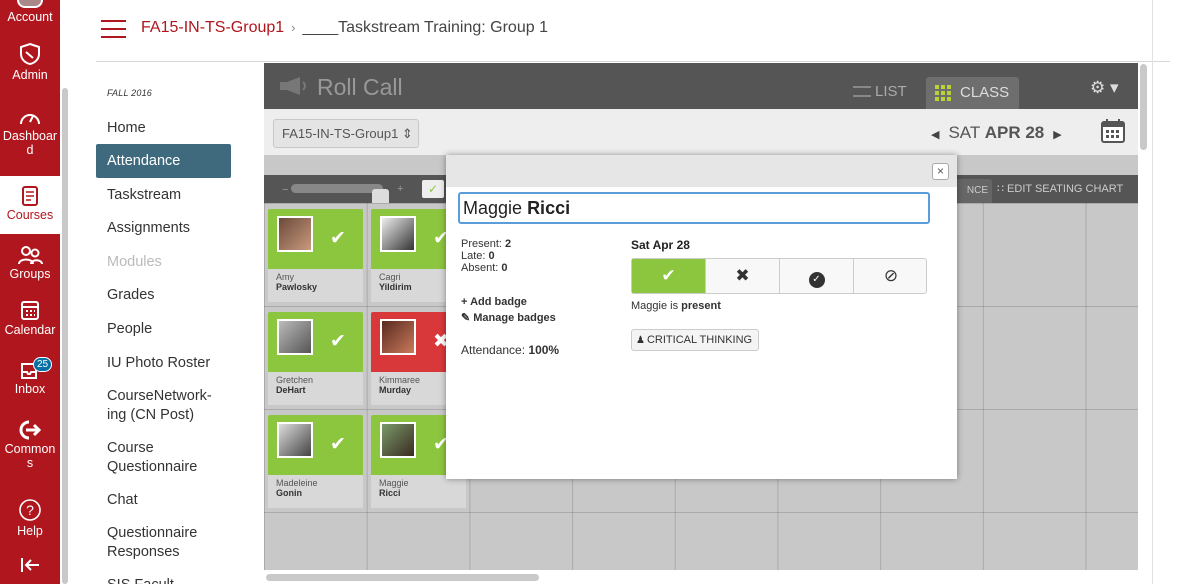 This screenshot has height=584, width=1187. I want to click on nav-scrollbar, so click(65, 336).